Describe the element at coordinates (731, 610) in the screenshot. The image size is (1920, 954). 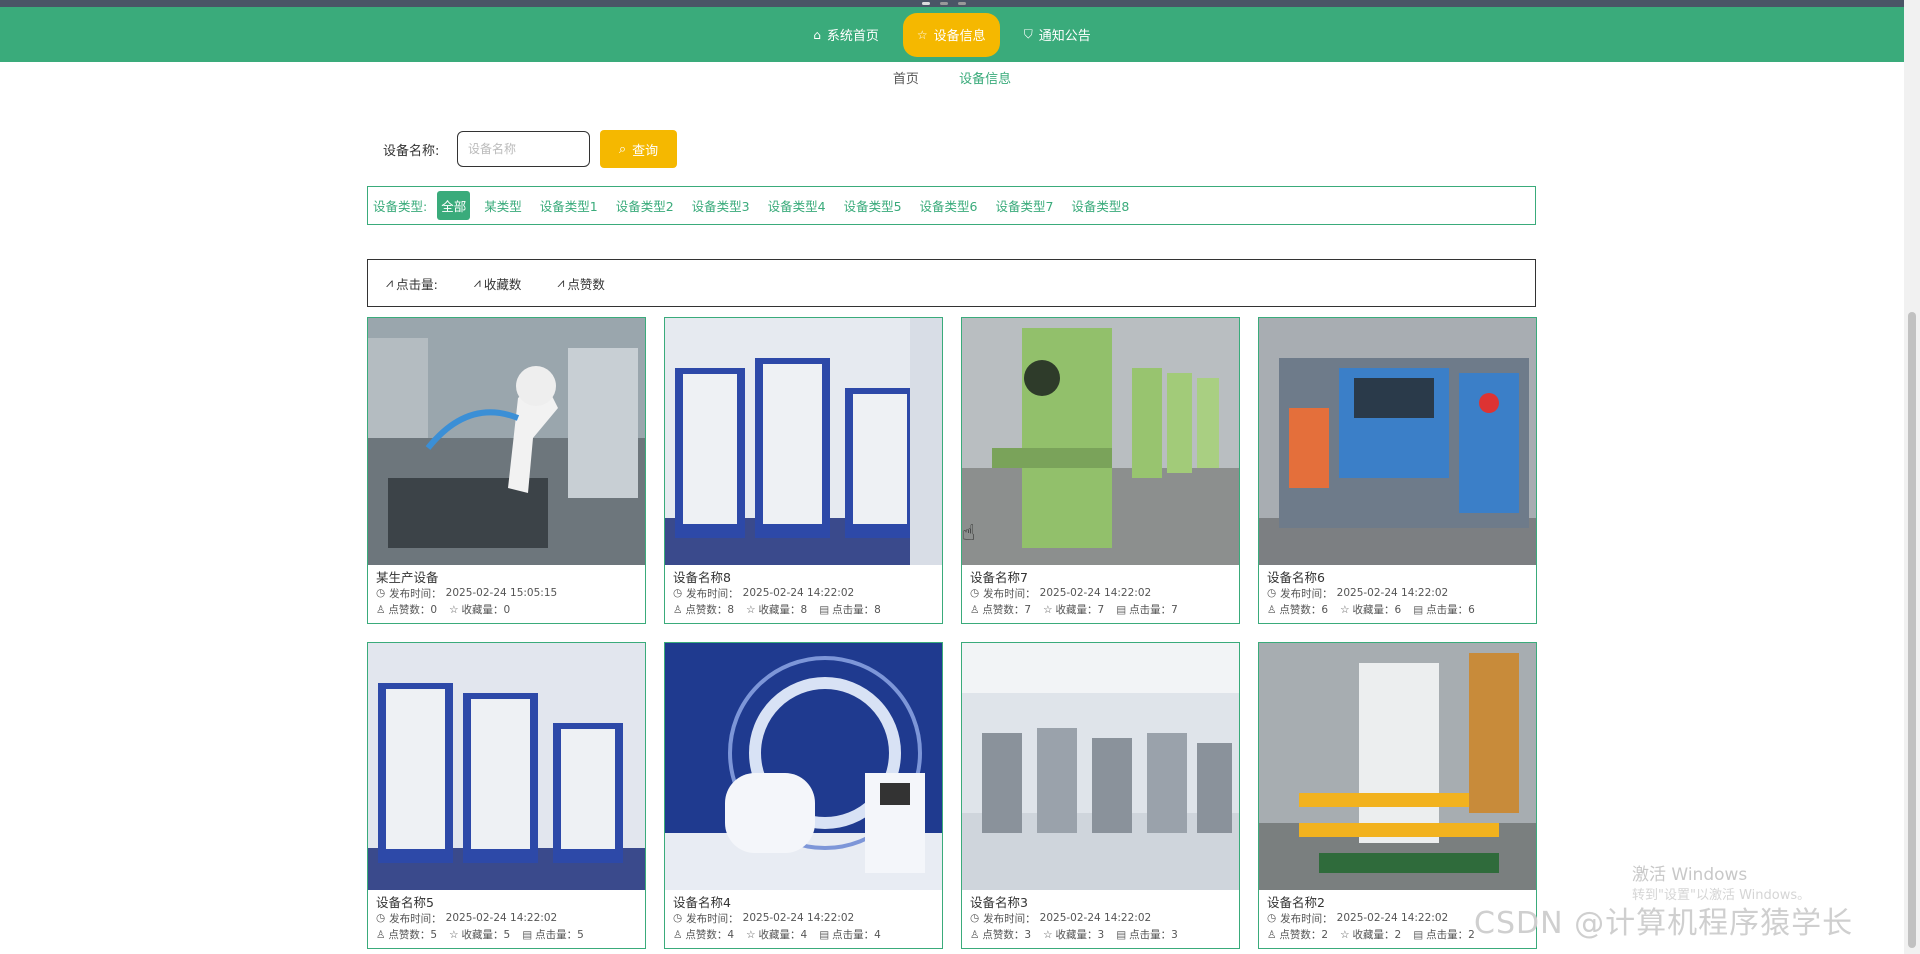
I see `likes-count: 8` at that location.